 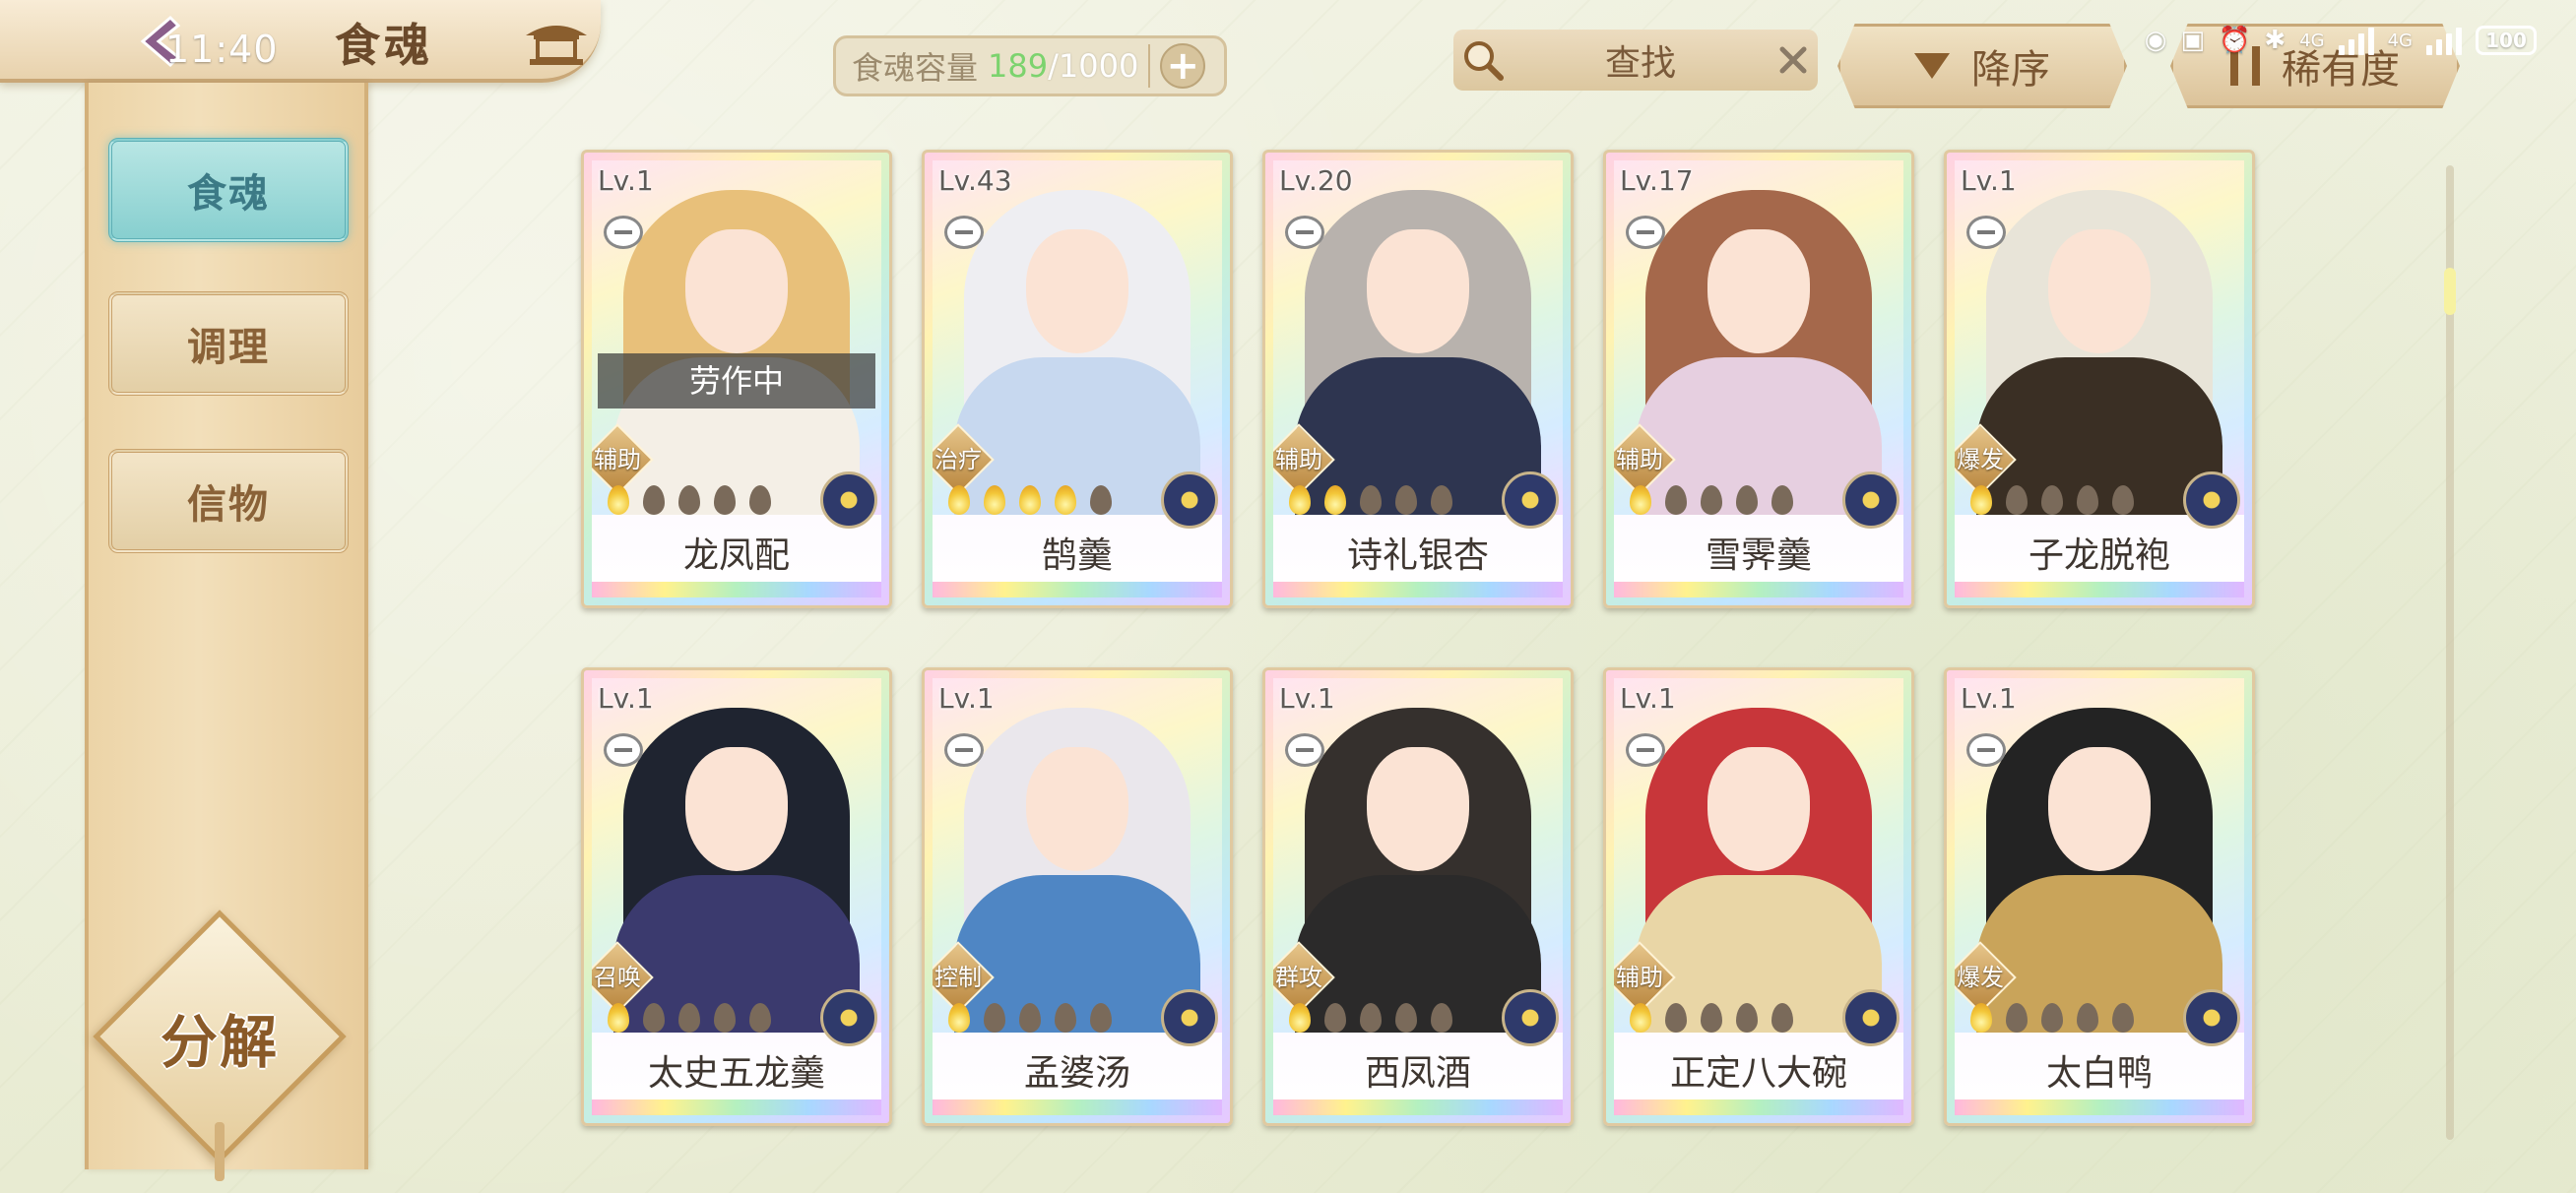 What do you see at coordinates (228, 347) in the screenshot?
I see `tab-label: 调理` at bounding box center [228, 347].